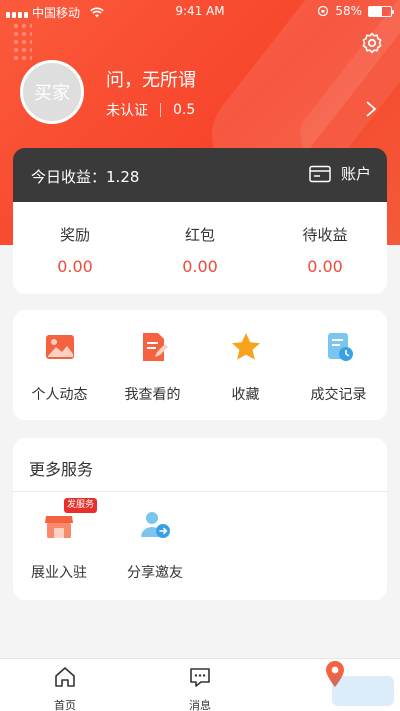  What do you see at coordinates (61, 469) in the screenshot?
I see `more-services-title: 更多服务` at bounding box center [61, 469].